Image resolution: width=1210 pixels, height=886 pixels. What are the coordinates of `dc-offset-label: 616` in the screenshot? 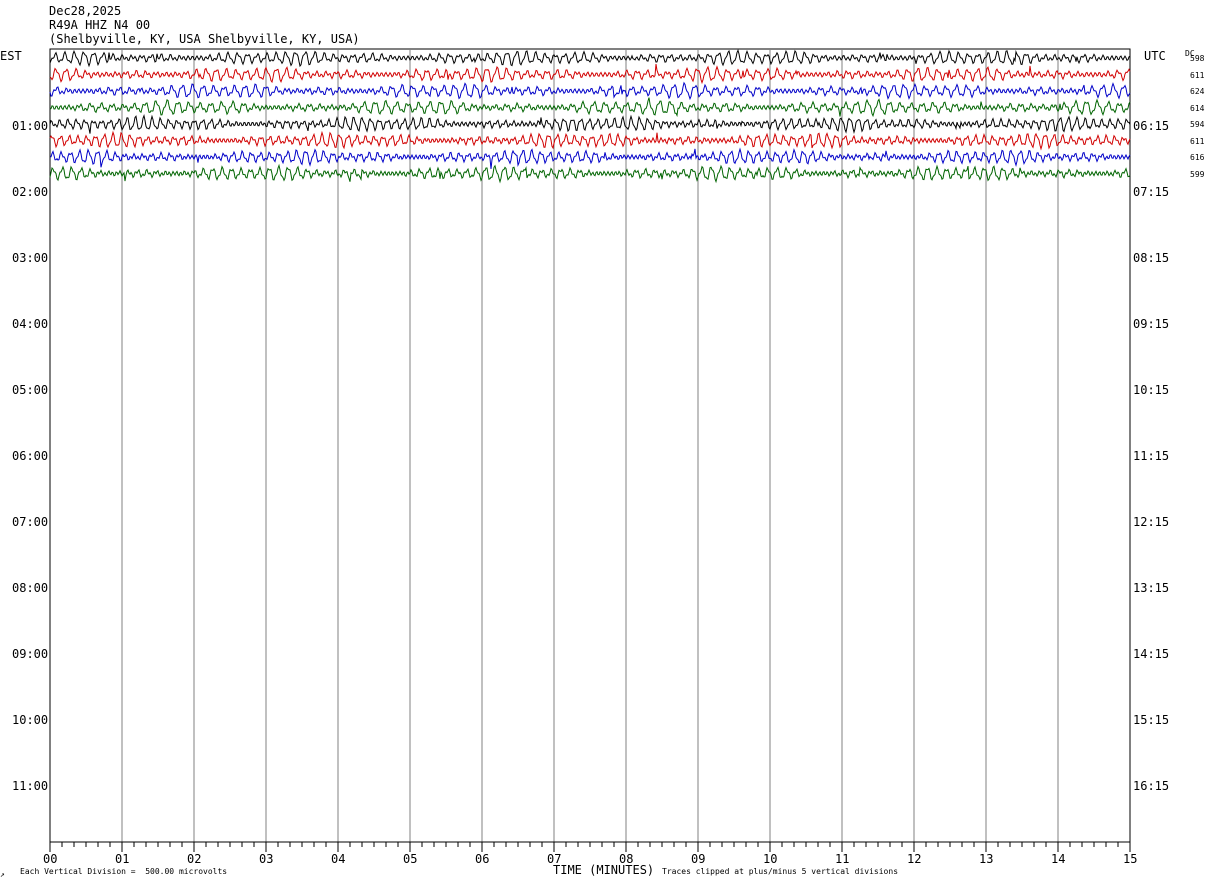 It's located at (1197, 157).